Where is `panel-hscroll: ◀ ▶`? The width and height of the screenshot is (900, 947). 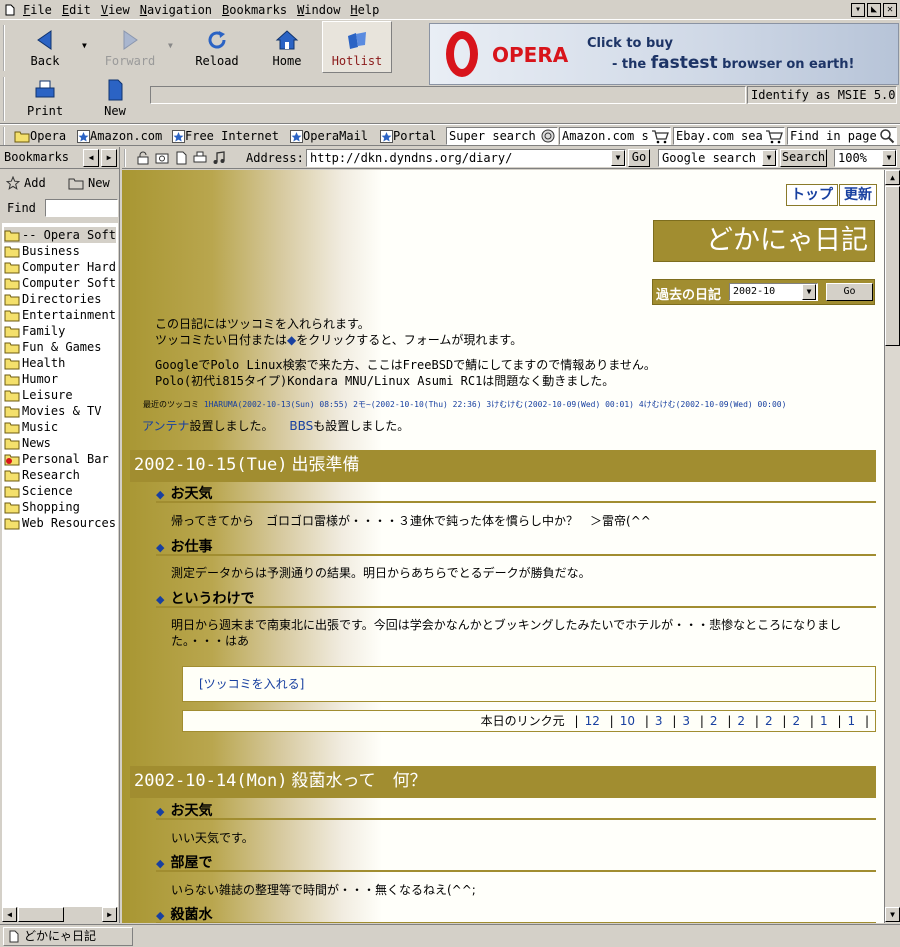 panel-hscroll: ◀ ▶ is located at coordinates (60, 914).